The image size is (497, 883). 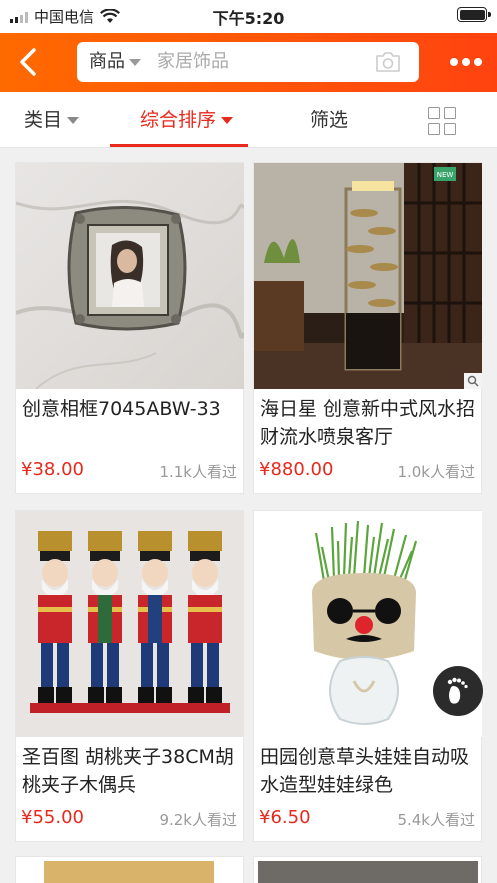 I want to click on tab-comprehensive-sort: 综合排序, so click(x=187, y=120).